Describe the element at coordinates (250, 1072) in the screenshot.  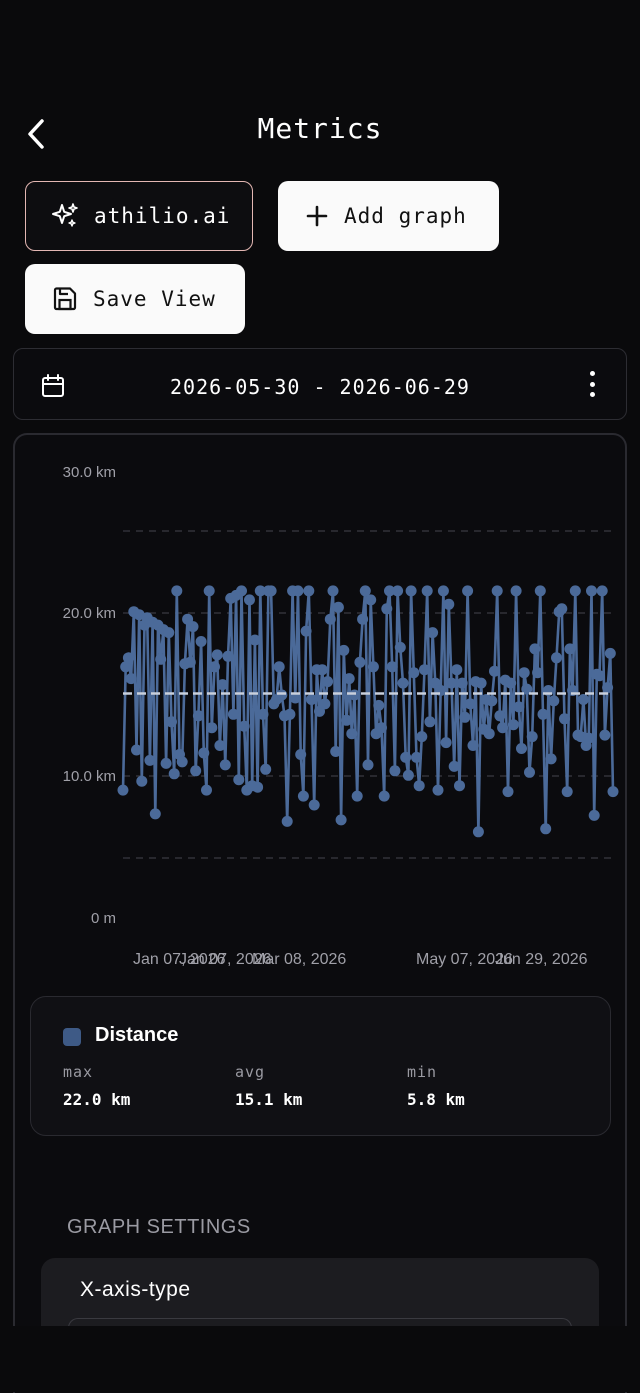
I see `stat-avg-label: avg` at that location.